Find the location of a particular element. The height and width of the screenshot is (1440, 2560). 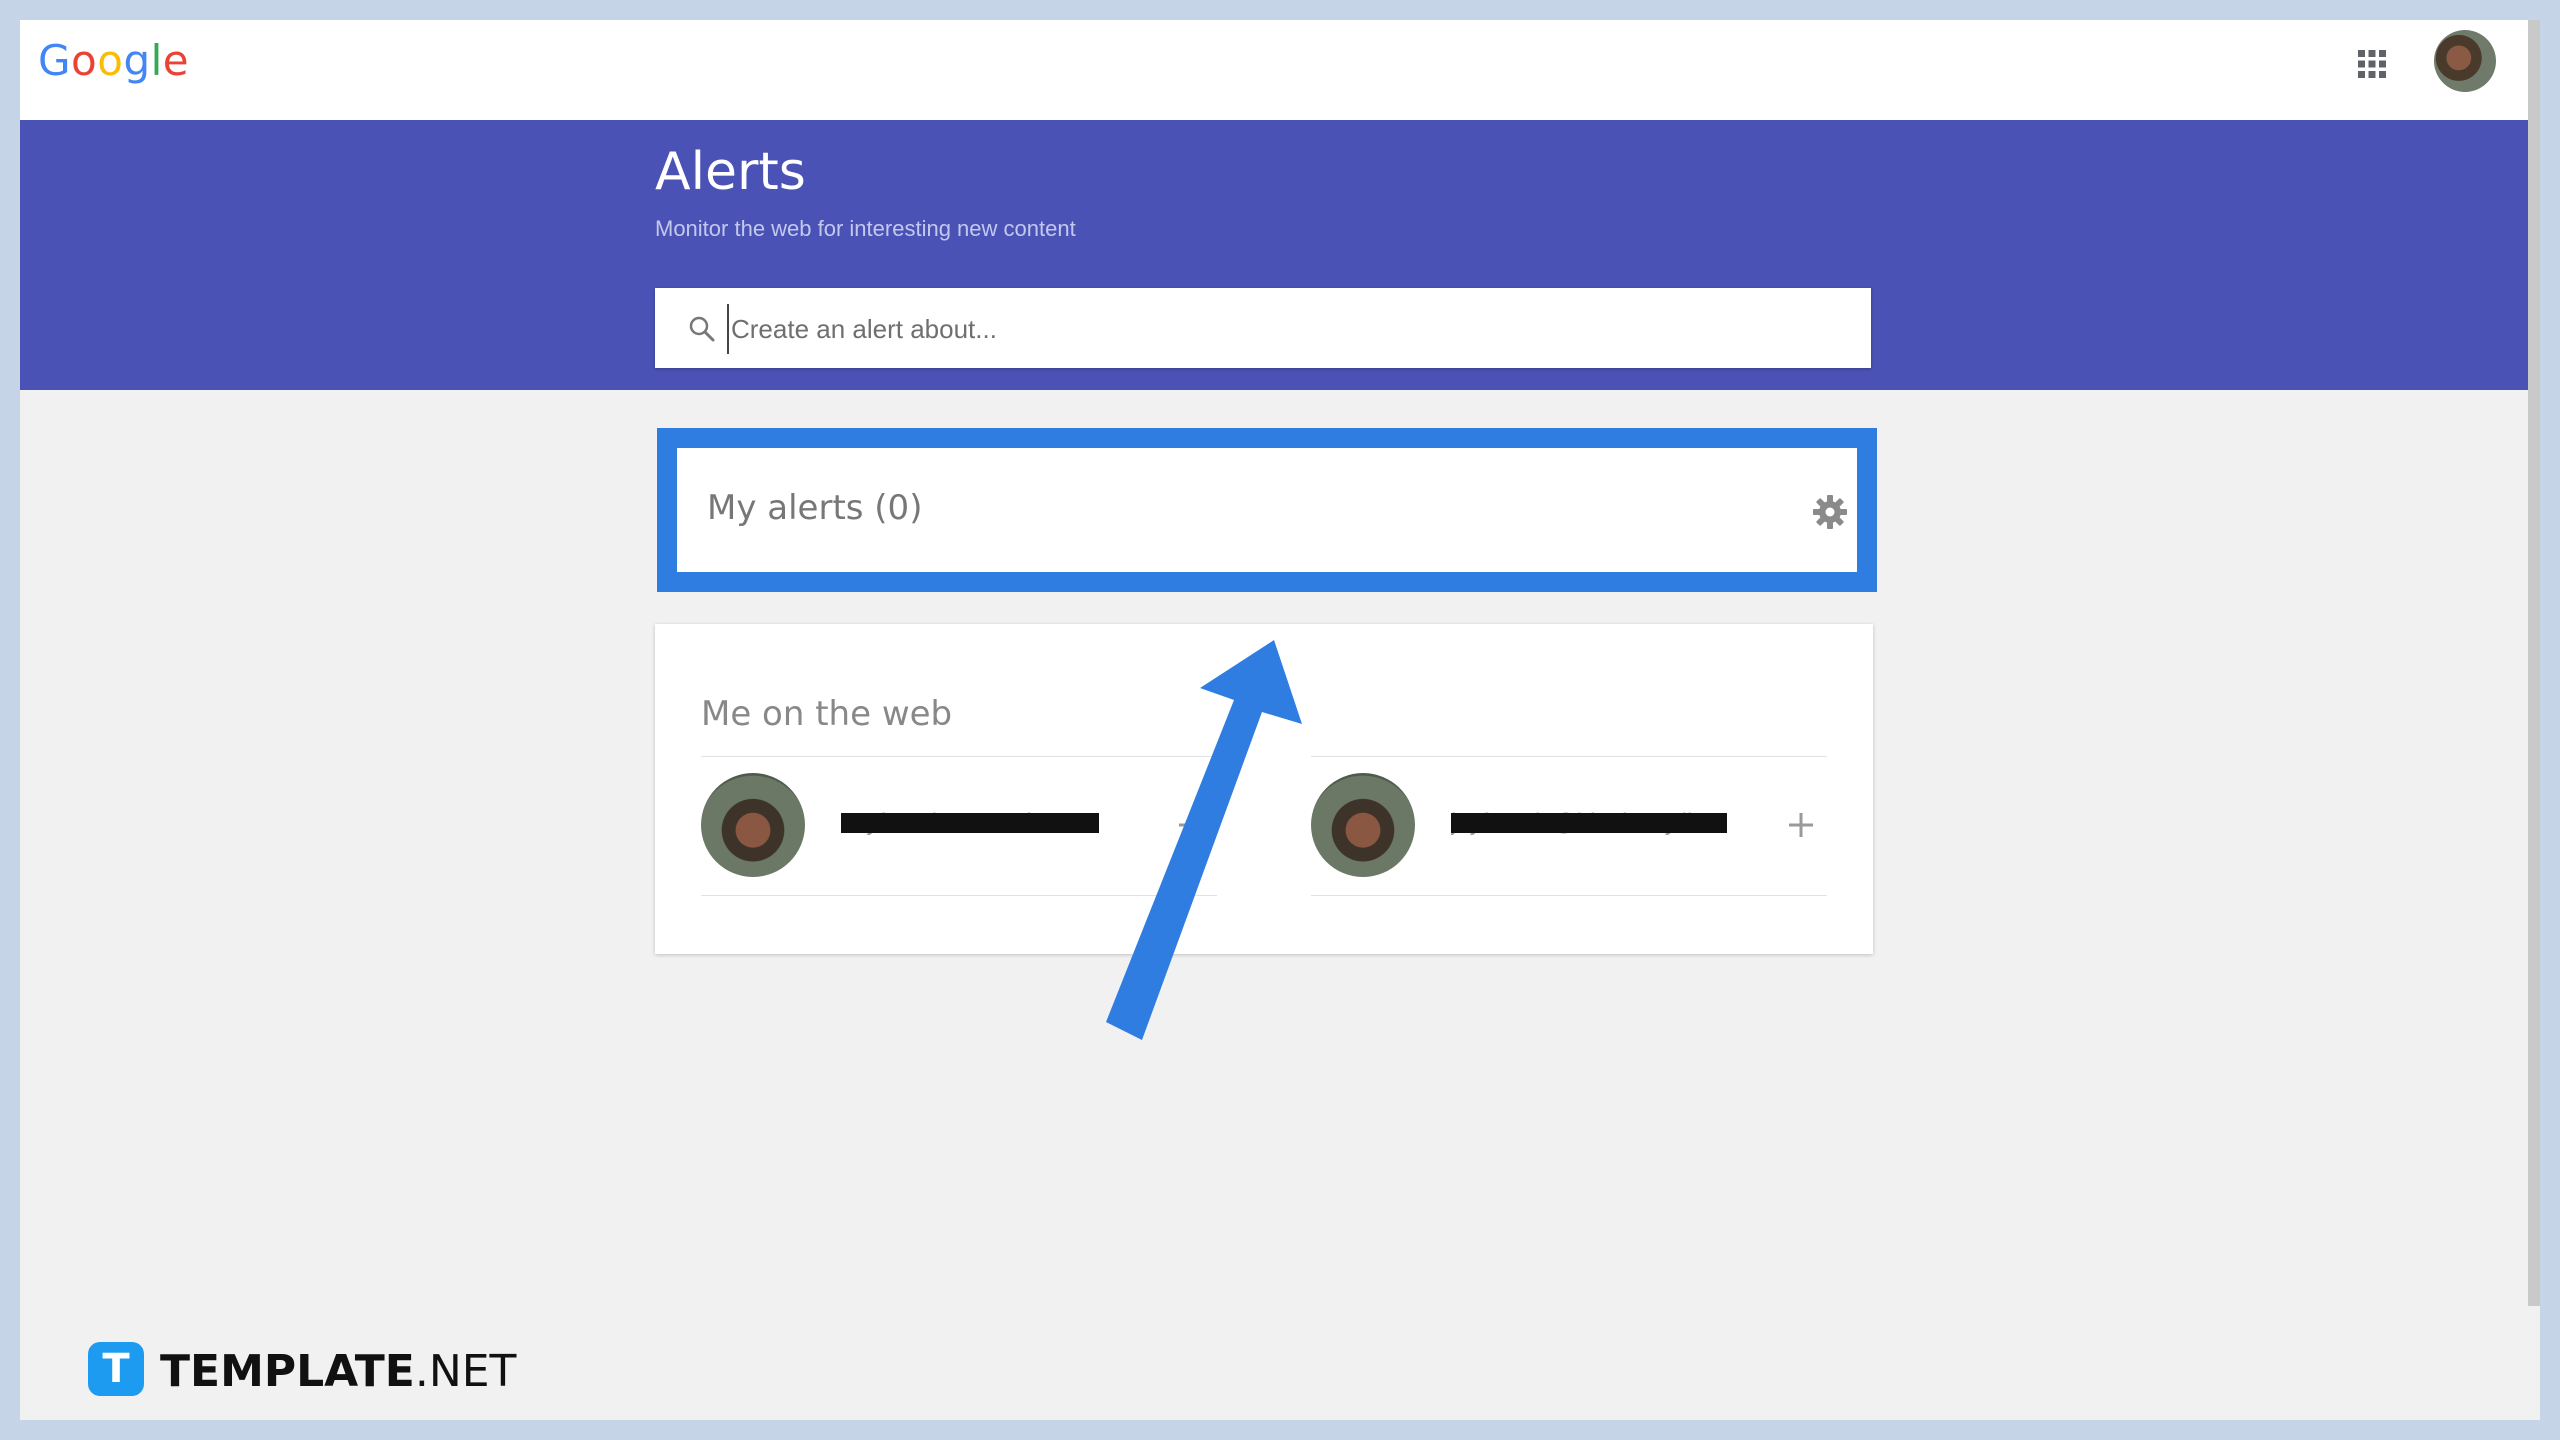

my-alerts-title: My alerts (0) is located at coordinates (815, 508).